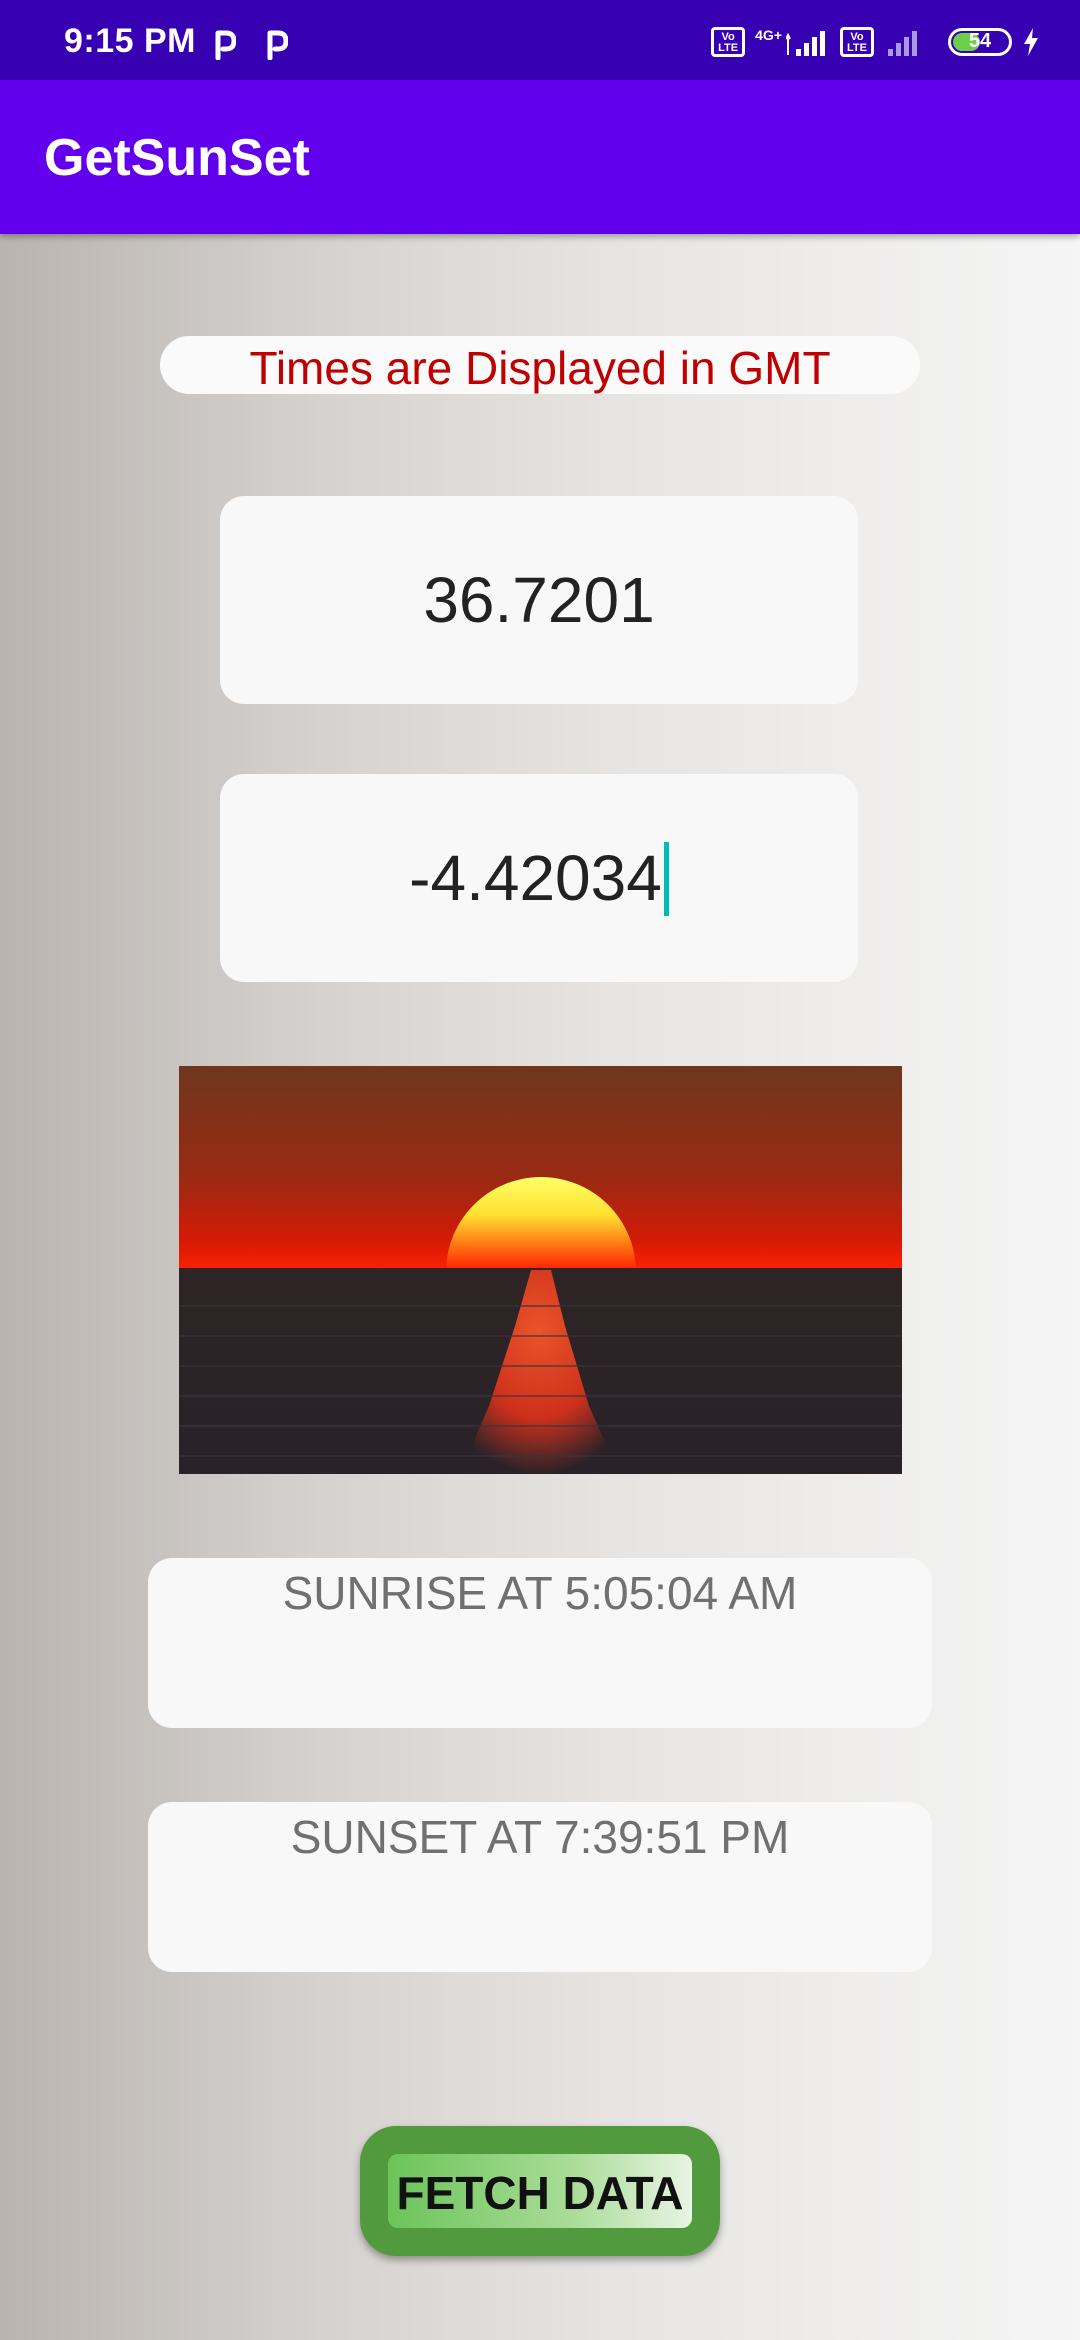 The width and height of the screenshot is (1080, 2340). I want to click on longitude-value: -4.42034, so click(535, 878).